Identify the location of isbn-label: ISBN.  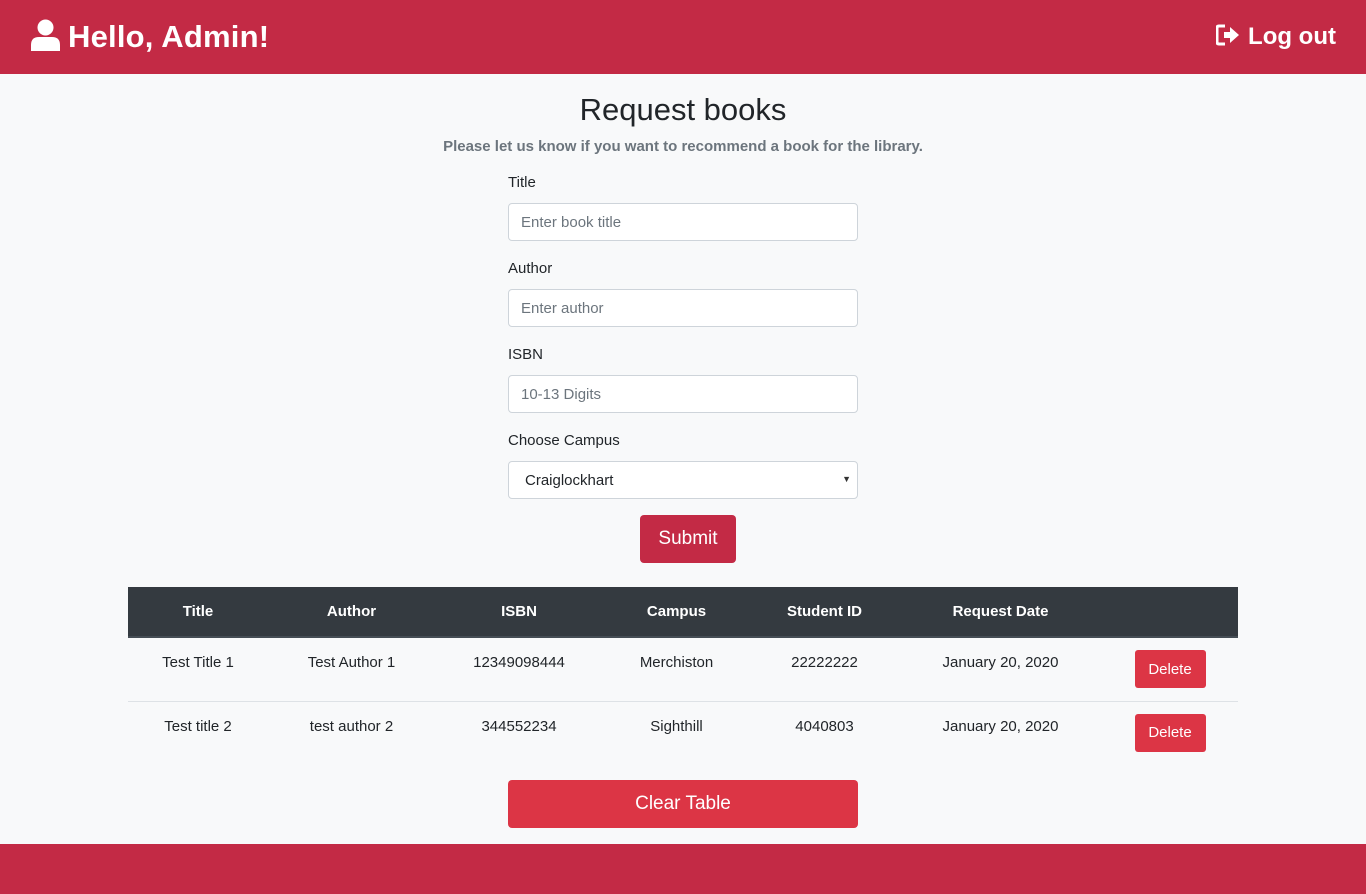
(526, 354).